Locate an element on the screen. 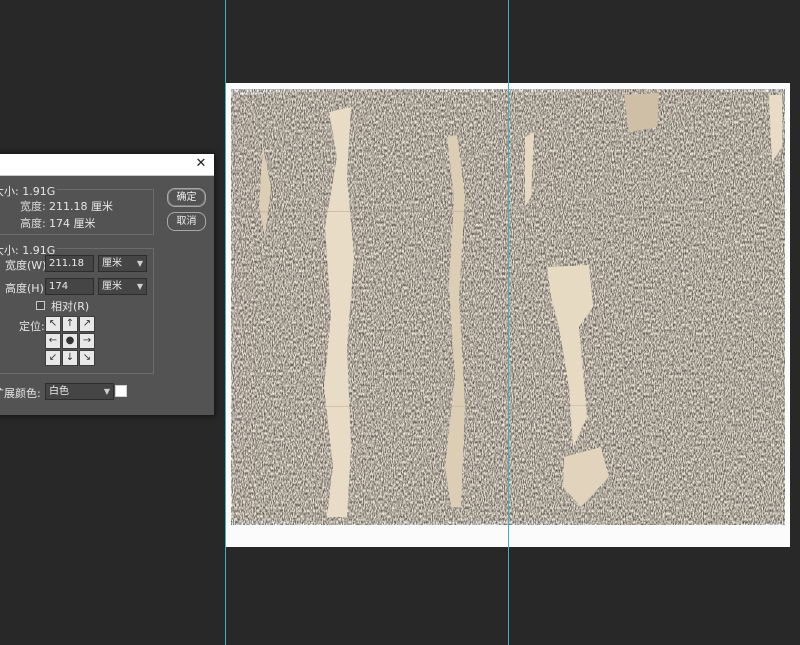 The image size is (800, 645). extension-color-select: 白色 ▼ is located at coordinates (79, 391).